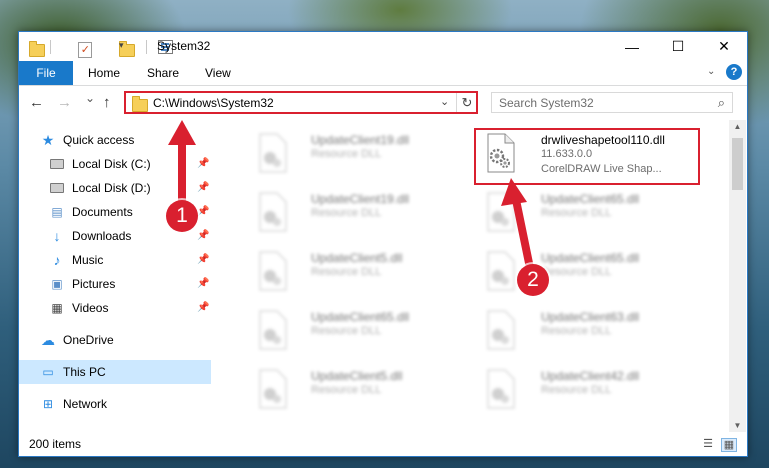 The width and height of the screenshot is (769, 468). Describe the element at coordinates (711, 71) in the screenshot. I see `expand-ribbon-chevron-icon: ⌄` at that location.